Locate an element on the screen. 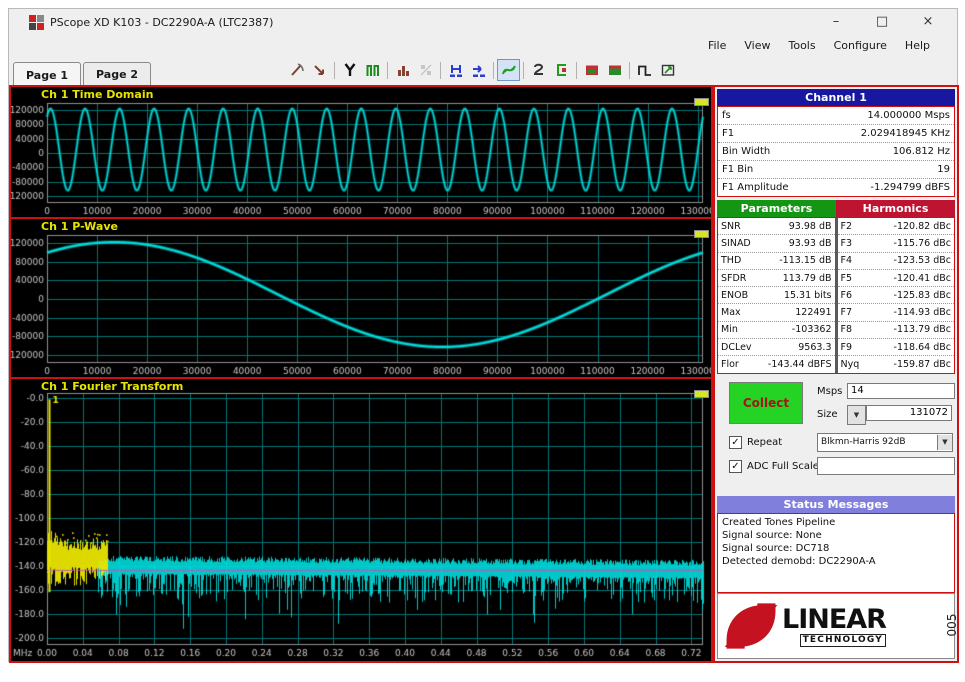 This screenshot has height=682, width=965. harmonic-label: F7 is located at coordinates (846, 313).